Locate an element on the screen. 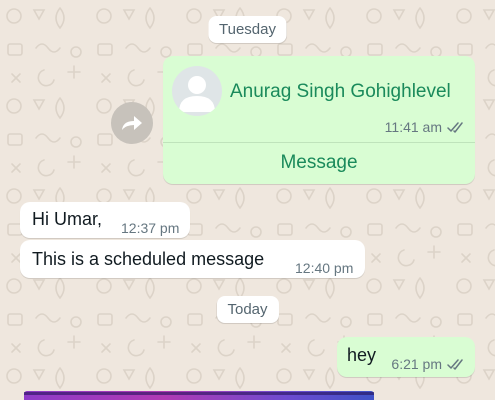 This screenshot has width=495, height=400. forward-icon is located at coordinates (132, 123).